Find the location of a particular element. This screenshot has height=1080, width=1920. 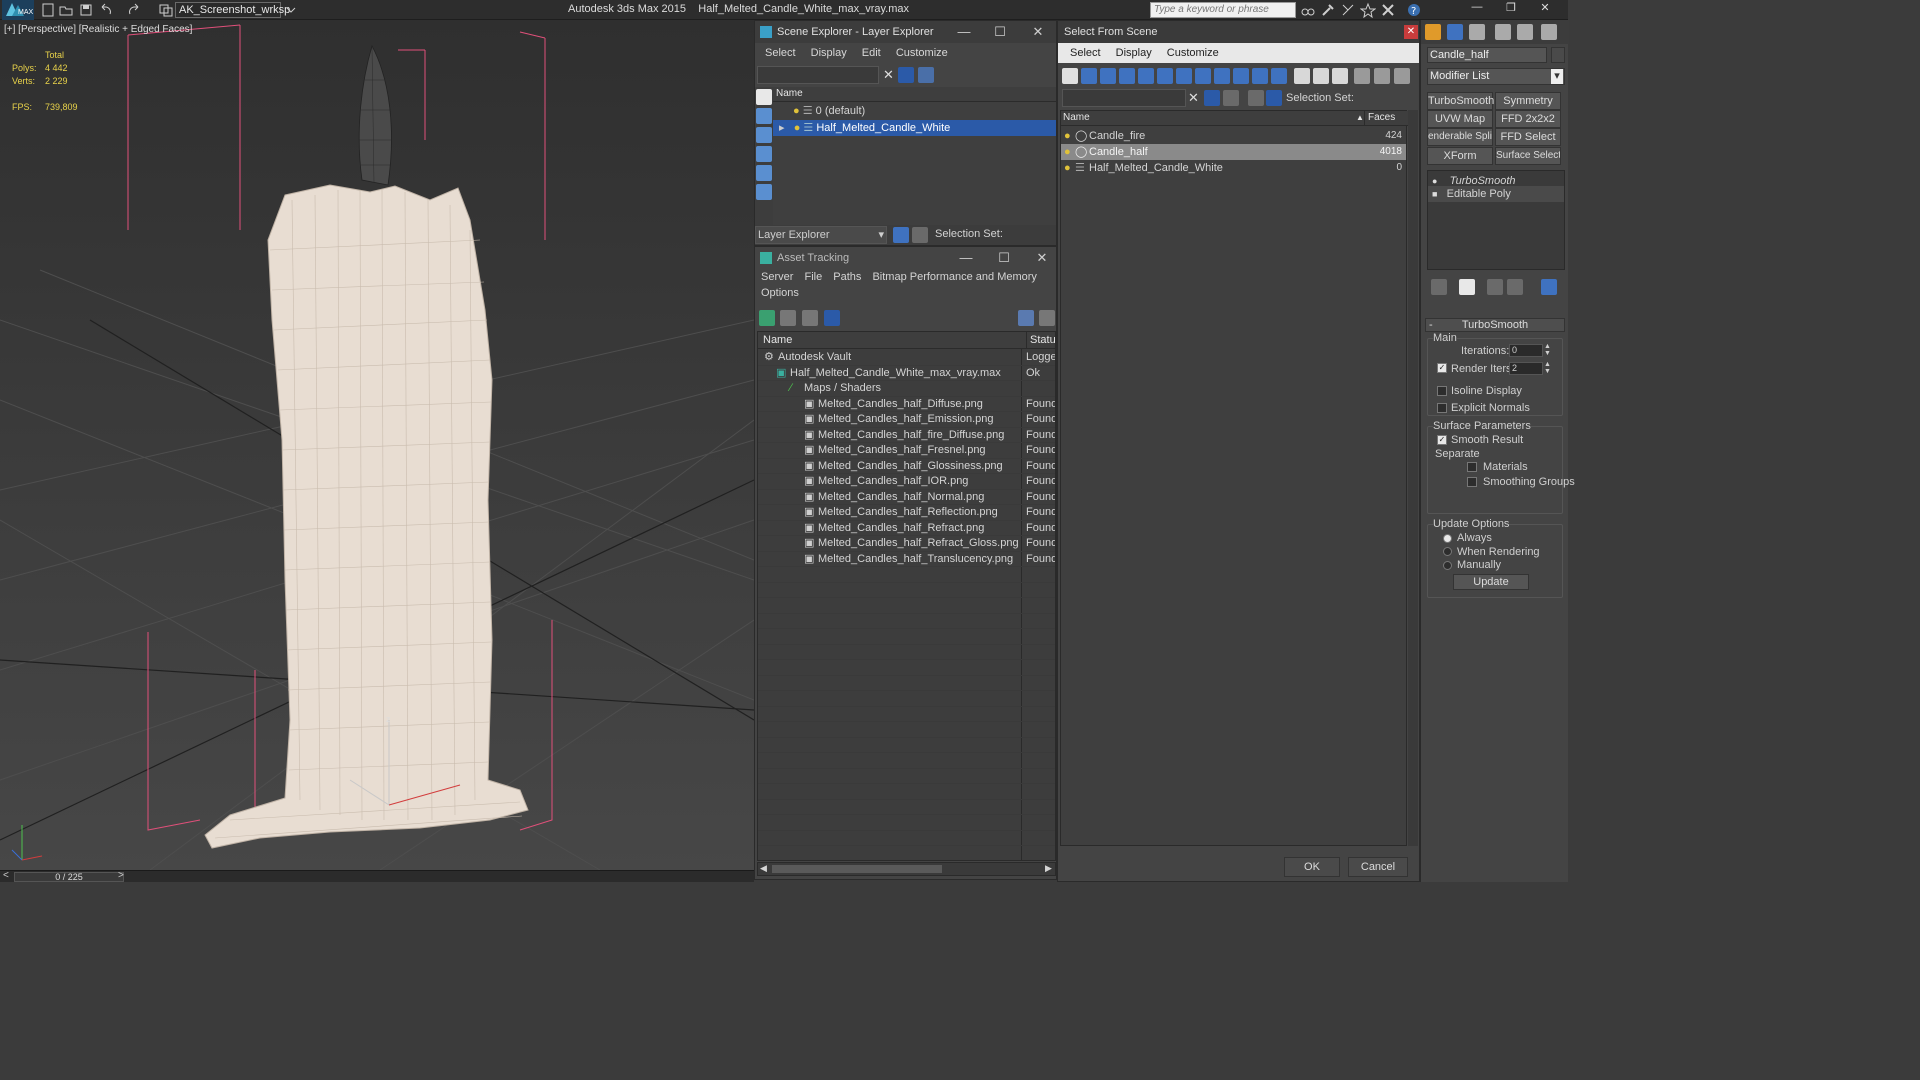

asset-row-map: ▣ Melted_Candles_half_Fresnel.png Found is located at coordinates (906, 451).